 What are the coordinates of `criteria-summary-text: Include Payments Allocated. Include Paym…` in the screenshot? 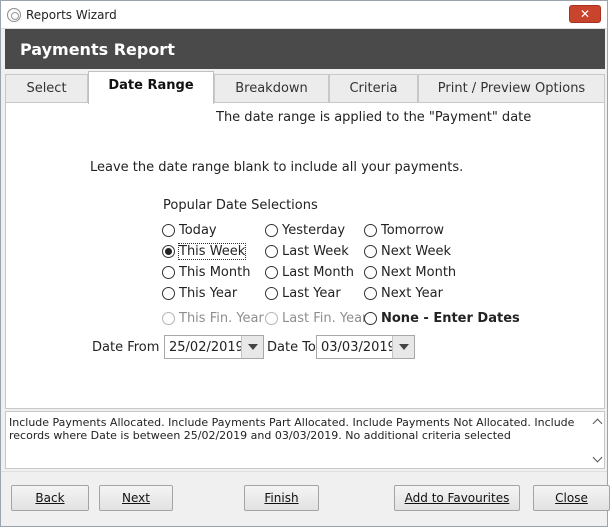 It's located at (292, 429).